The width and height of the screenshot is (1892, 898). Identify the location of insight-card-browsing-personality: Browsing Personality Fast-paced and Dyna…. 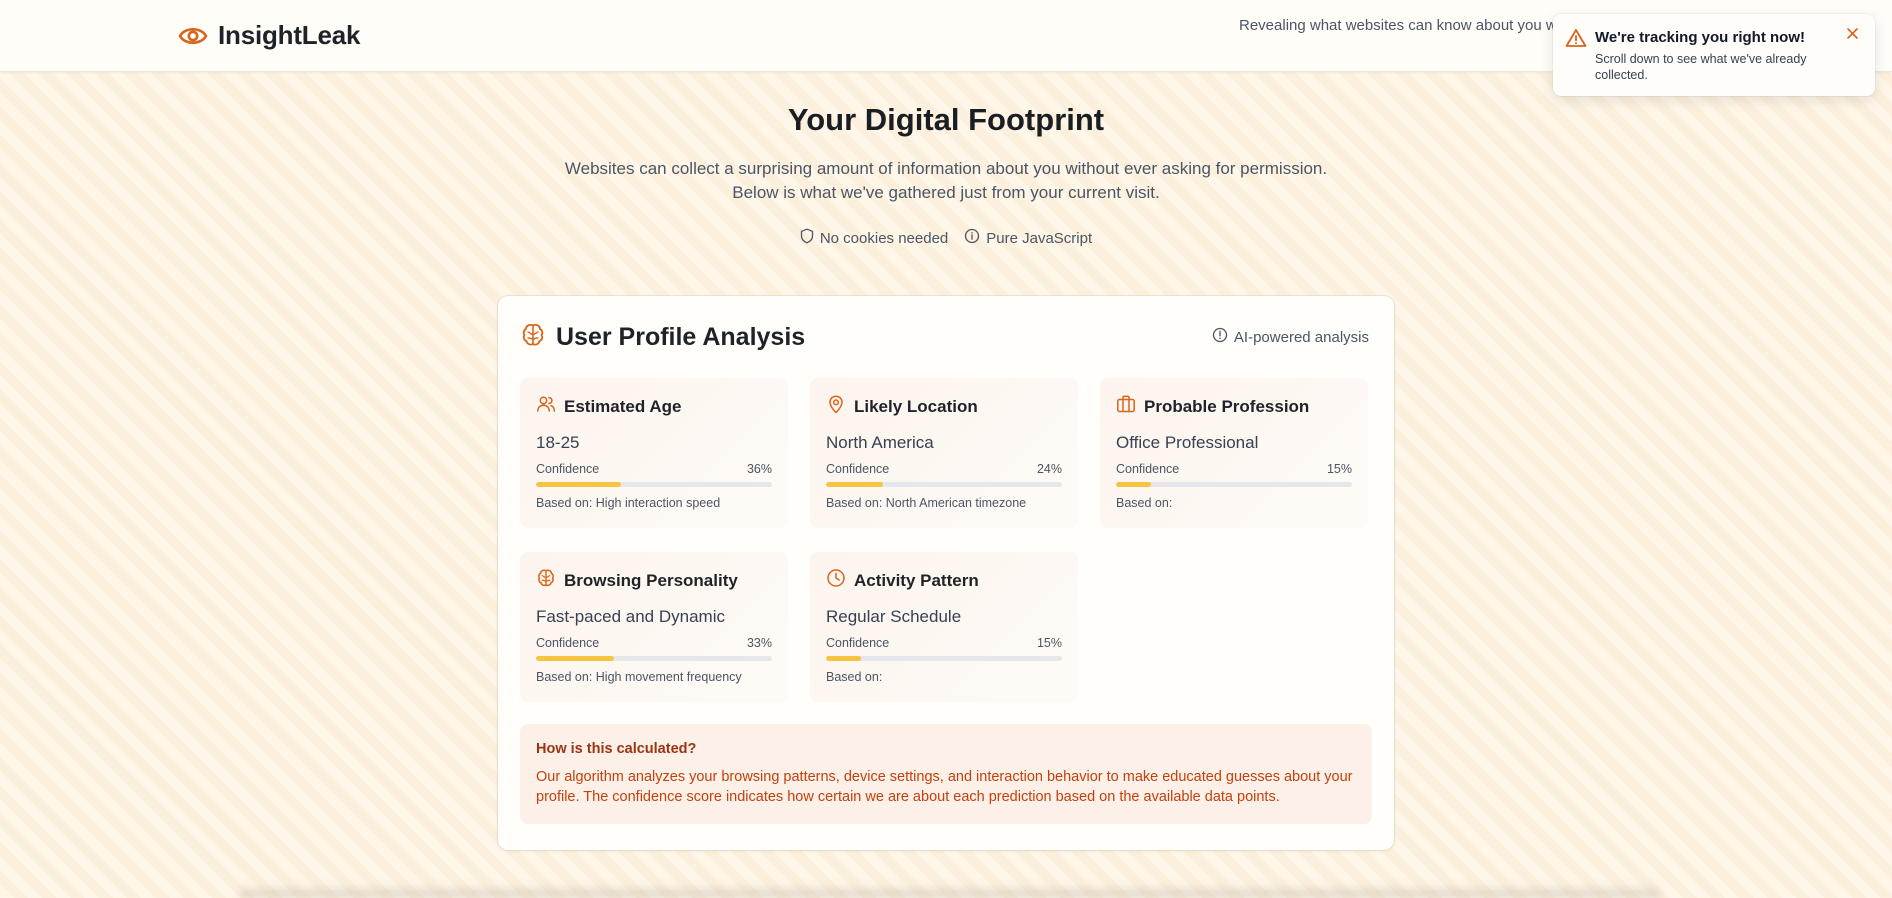
(654, 627).